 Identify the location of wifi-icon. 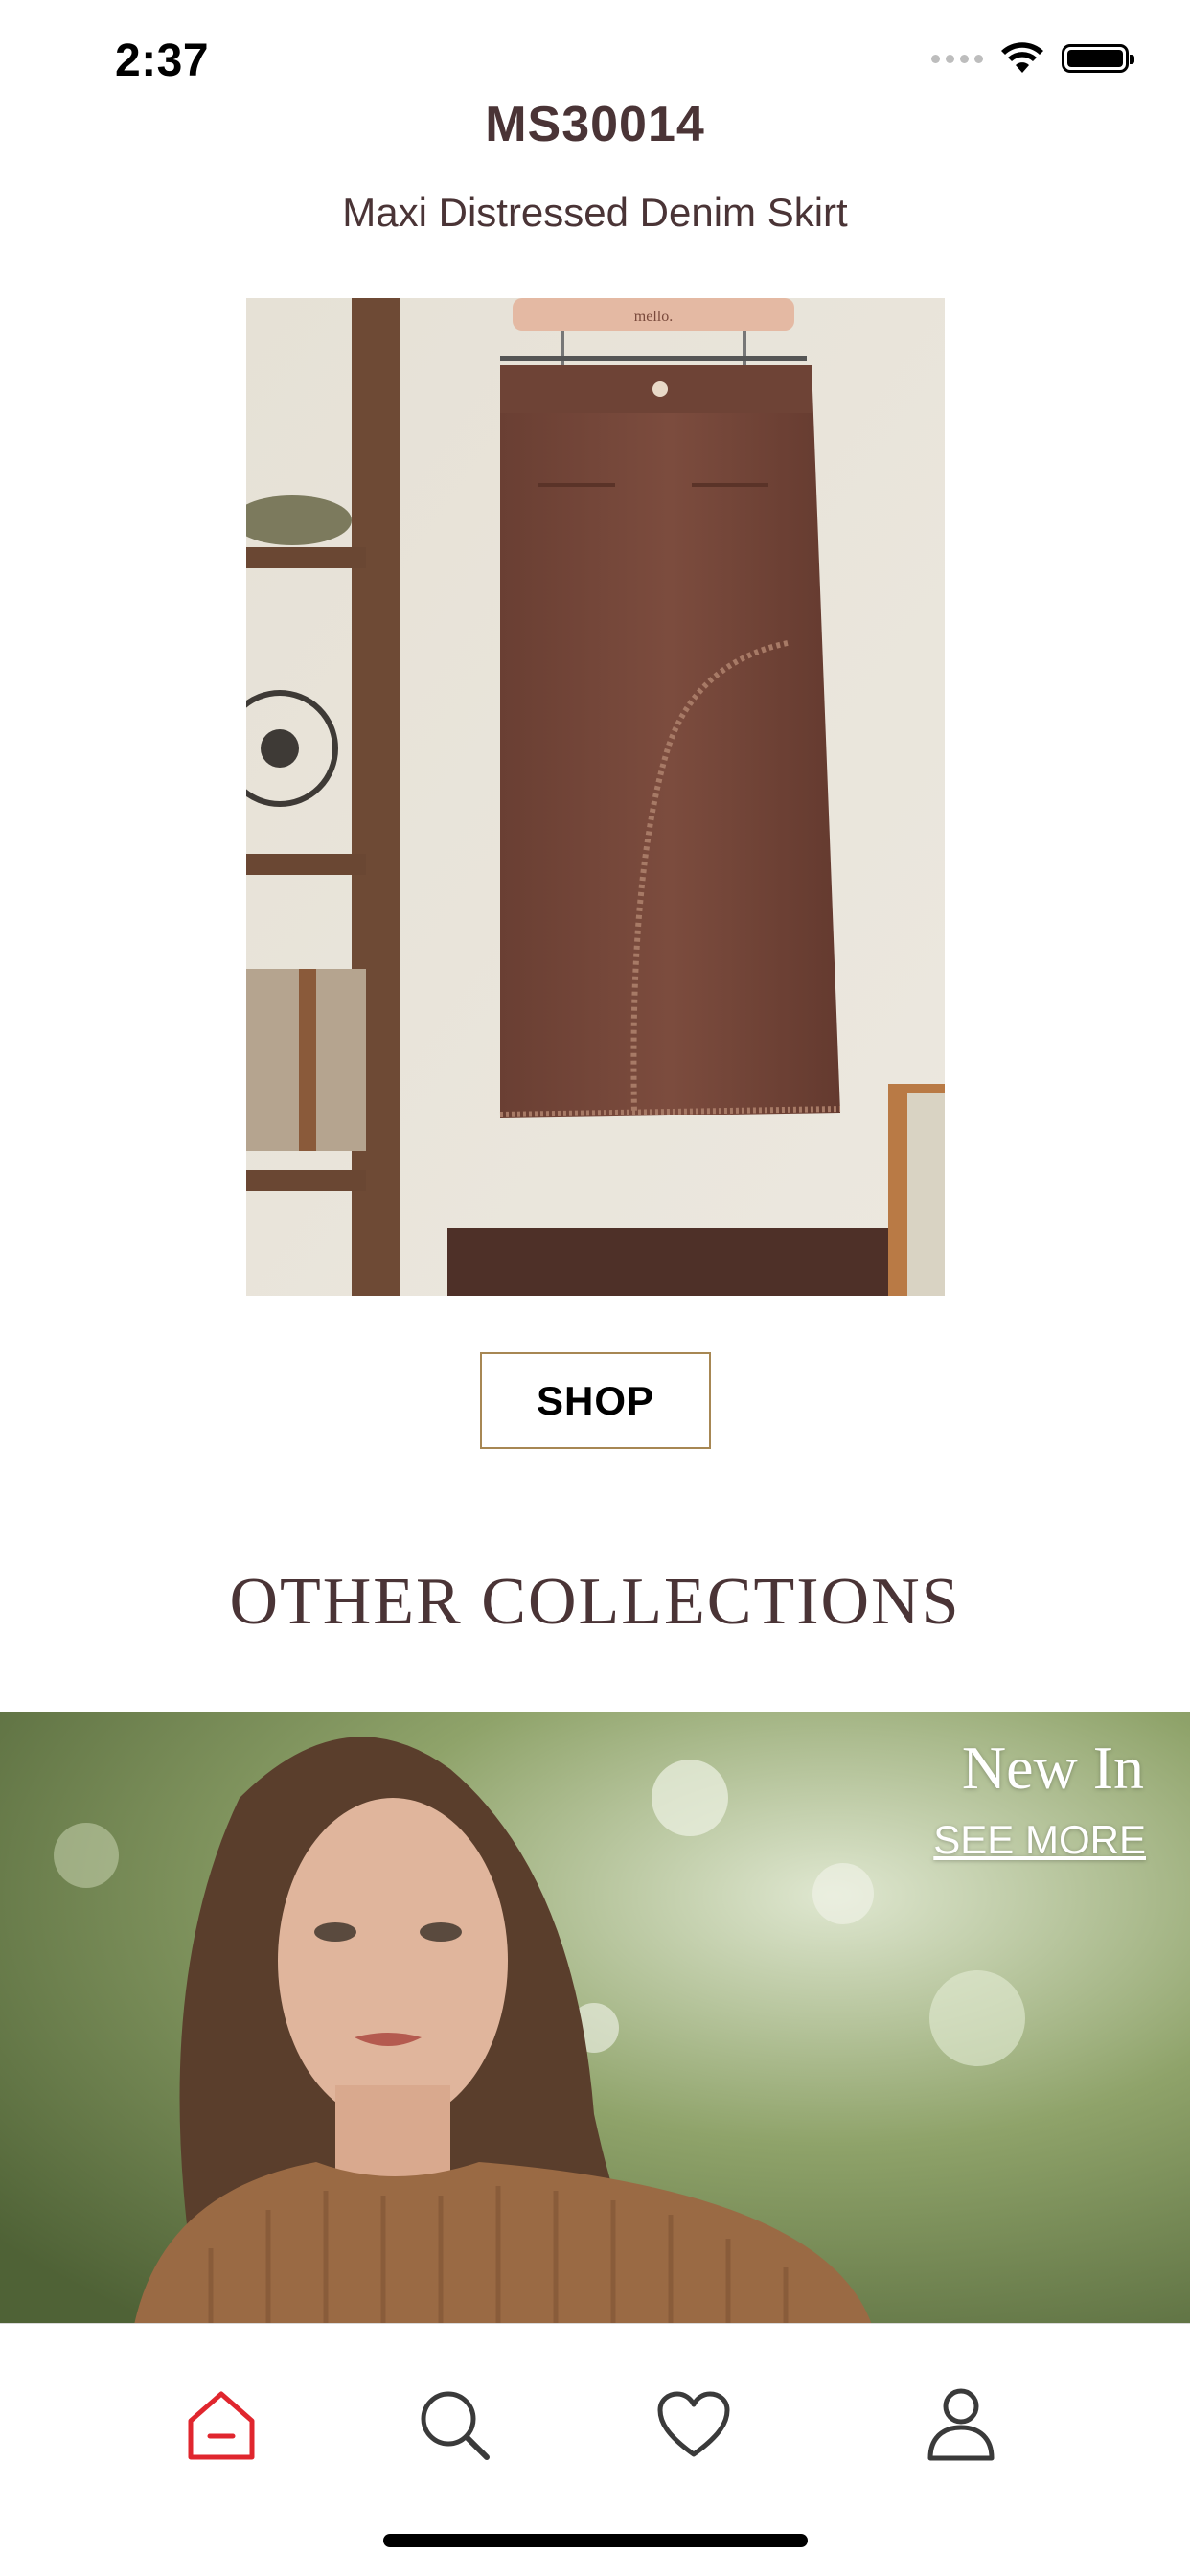
(1022, 57).